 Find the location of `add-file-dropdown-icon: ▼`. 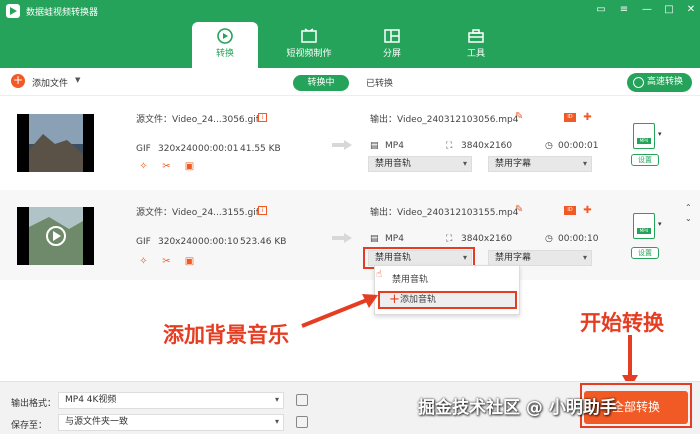

add-file-dropdown-icon: ▼ is located at coordinates (77, 80).